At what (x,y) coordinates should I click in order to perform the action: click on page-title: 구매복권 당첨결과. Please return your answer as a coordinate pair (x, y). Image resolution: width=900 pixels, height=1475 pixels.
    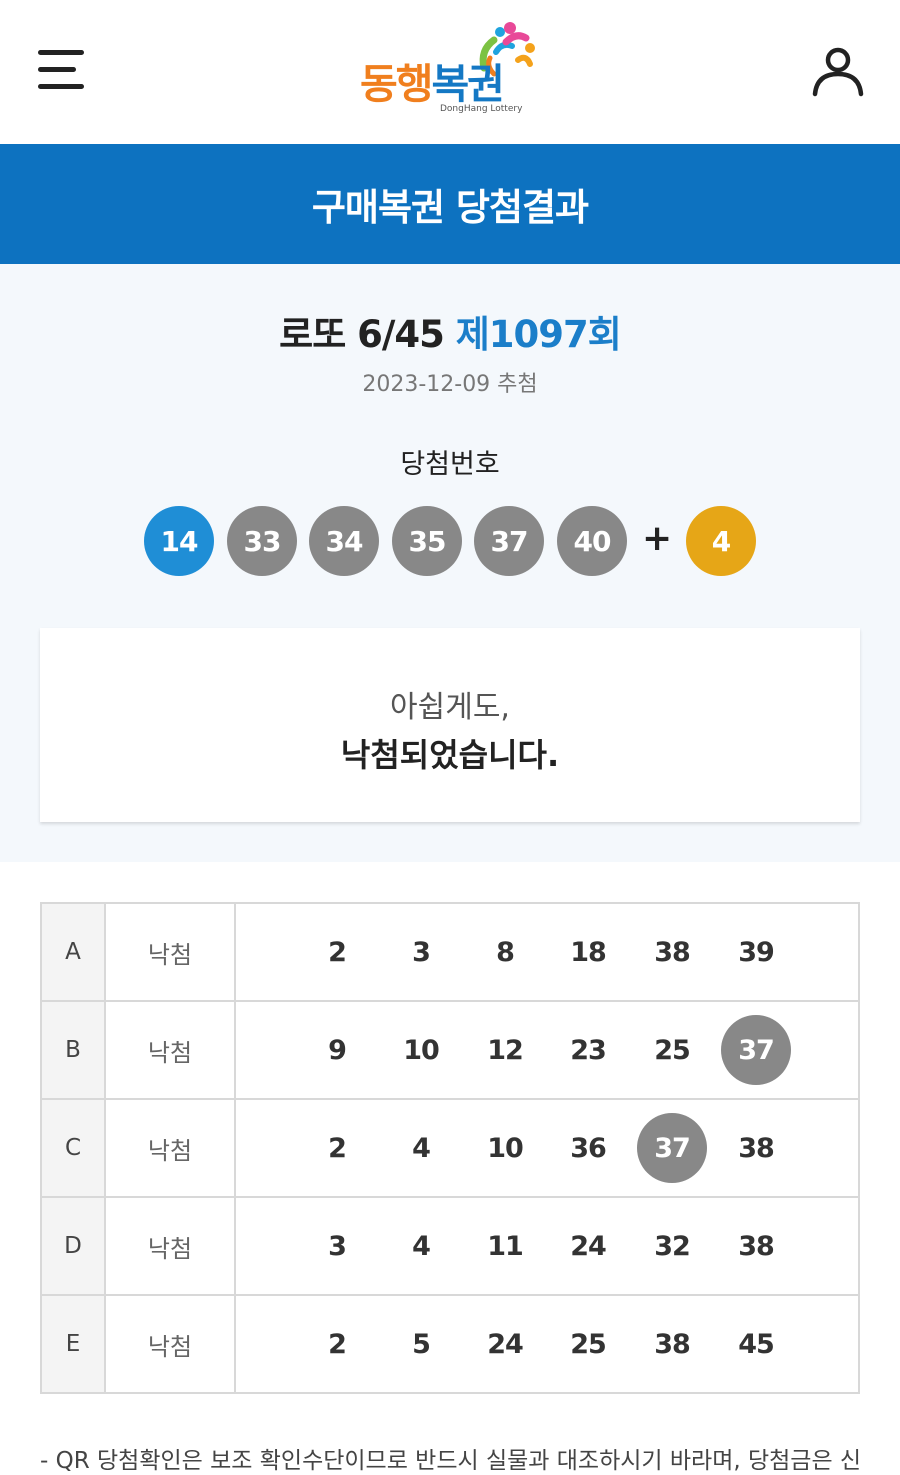
    Looking at the image, I should click on (450, 207).